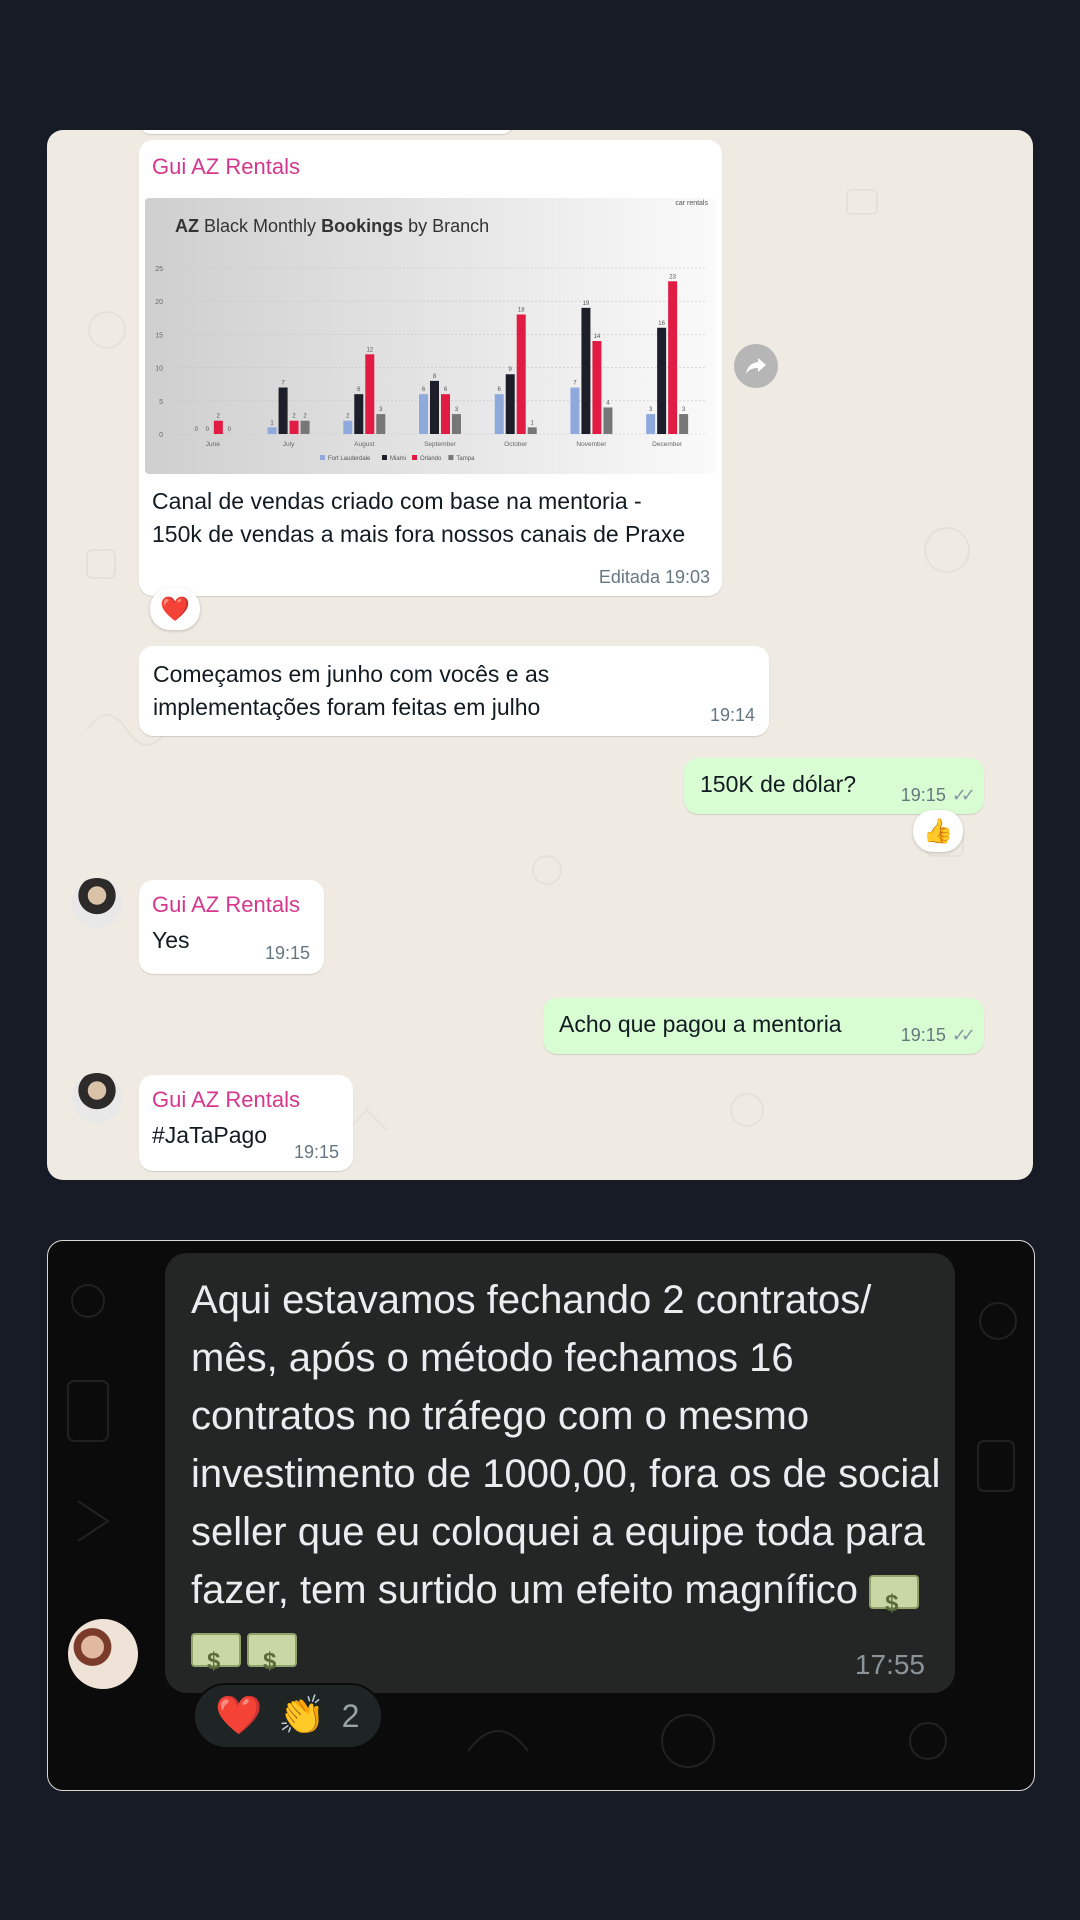  I want to click on message-time: 19:14, so click(732, 715).